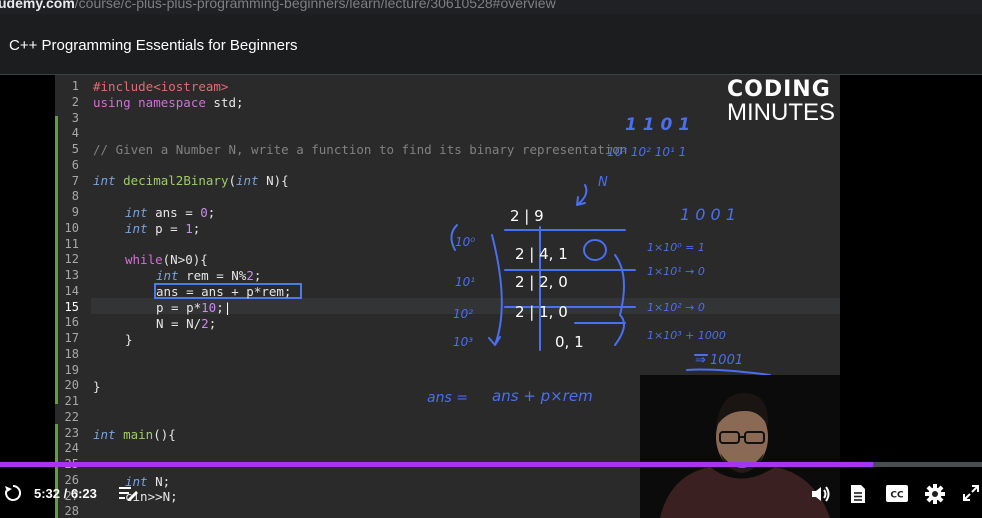 The width and height of the screenshot is (982, 518). I want to click on transcript-icon, so click(858, 494).